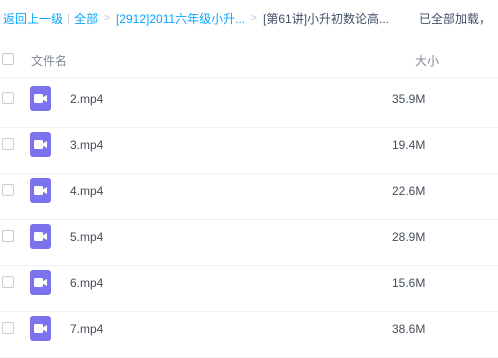  Describe the element at coordinates (33, 18) in the screenshot. I see `back-link: 返回上一级` at that location.